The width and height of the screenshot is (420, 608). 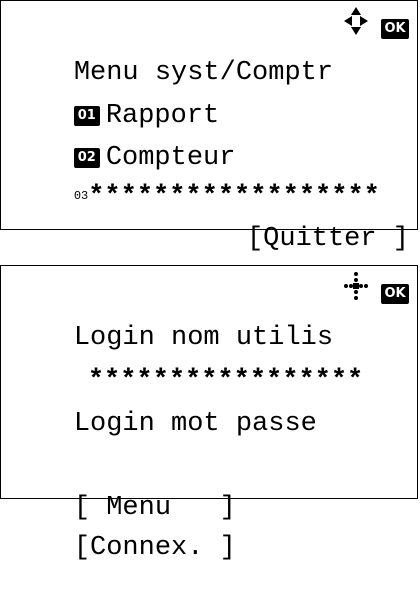 What do you see at coordinates (209, 174) in the screenshot?
I see `hidden-item-row: 03******************` at bounding box center [209, 174].